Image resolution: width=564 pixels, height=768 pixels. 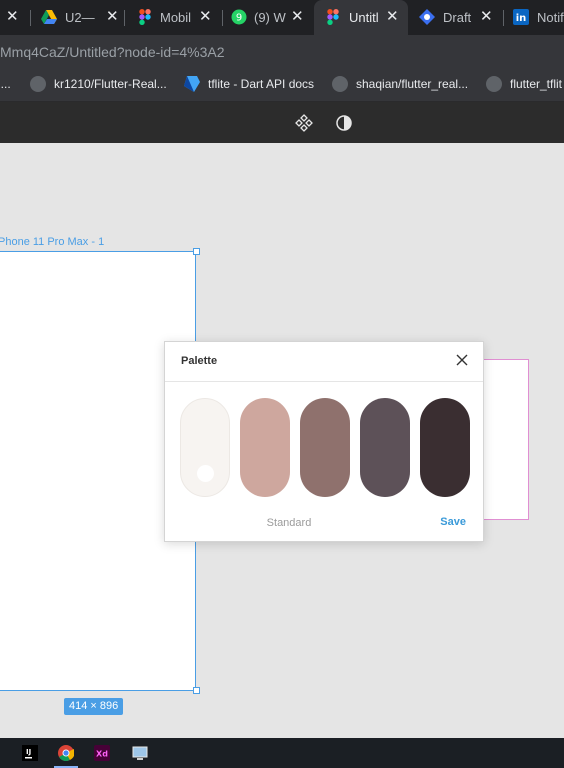 What do you see at coordinates (205, 473) in the screenshot?
I see `selected-indicator` at bounding box center [205, 473].